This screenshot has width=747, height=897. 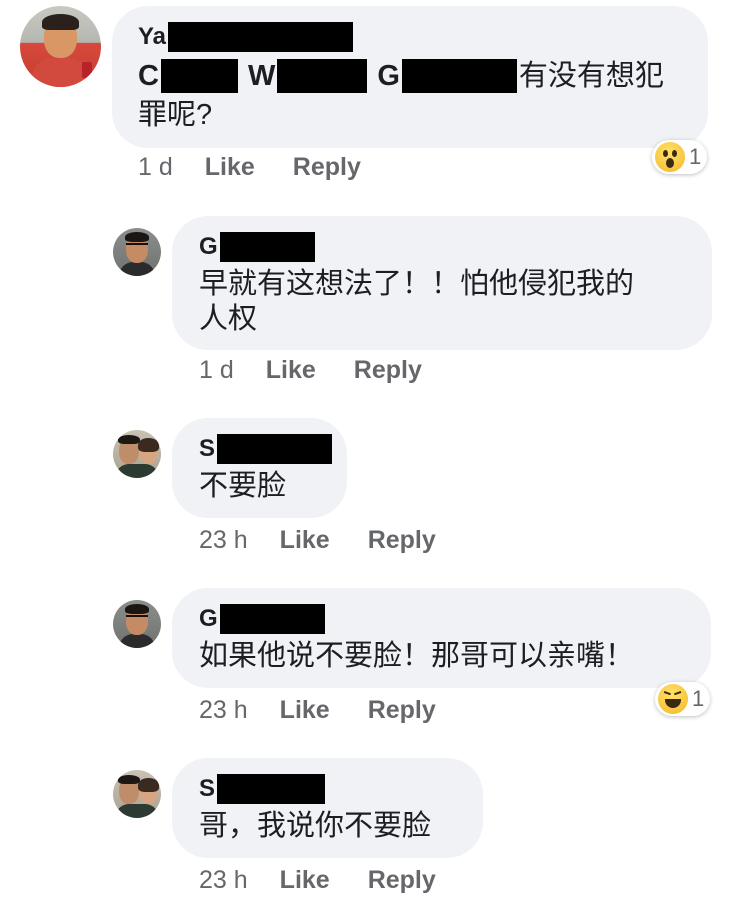 I want to click on comment-text-part: 有没有想犯, so click(x=591, y=76).